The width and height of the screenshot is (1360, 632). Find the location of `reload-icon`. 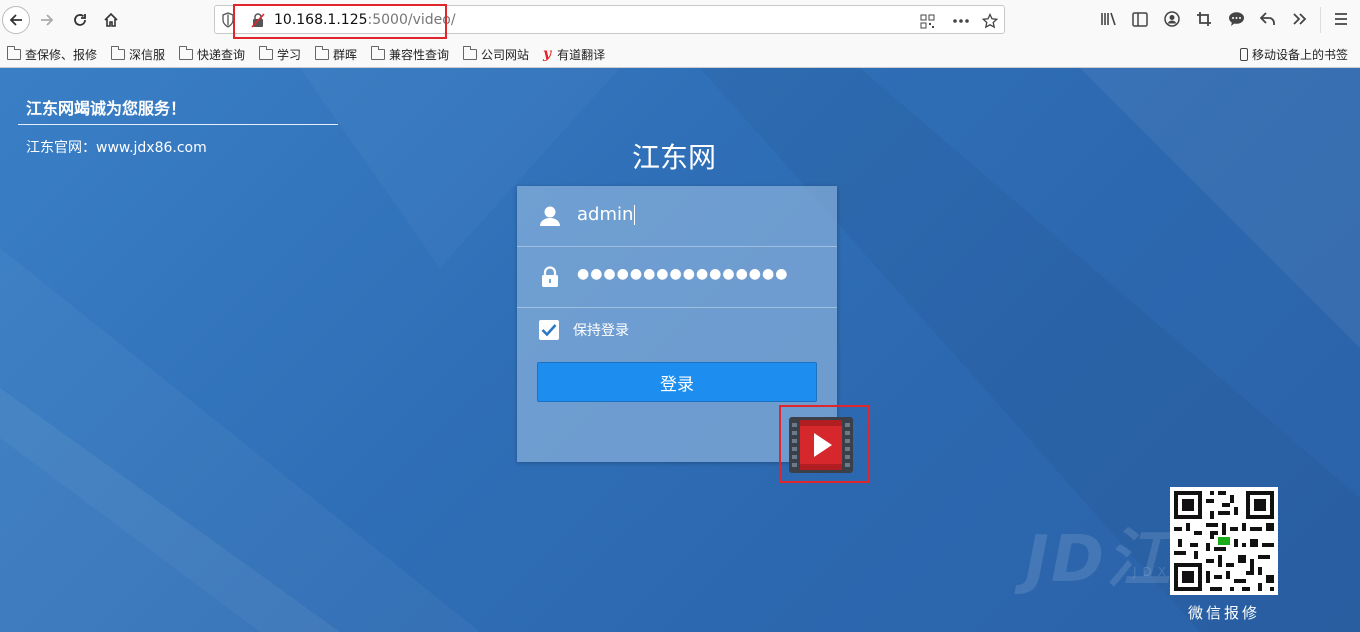

reload-icon is located at coordinates (80, 20).